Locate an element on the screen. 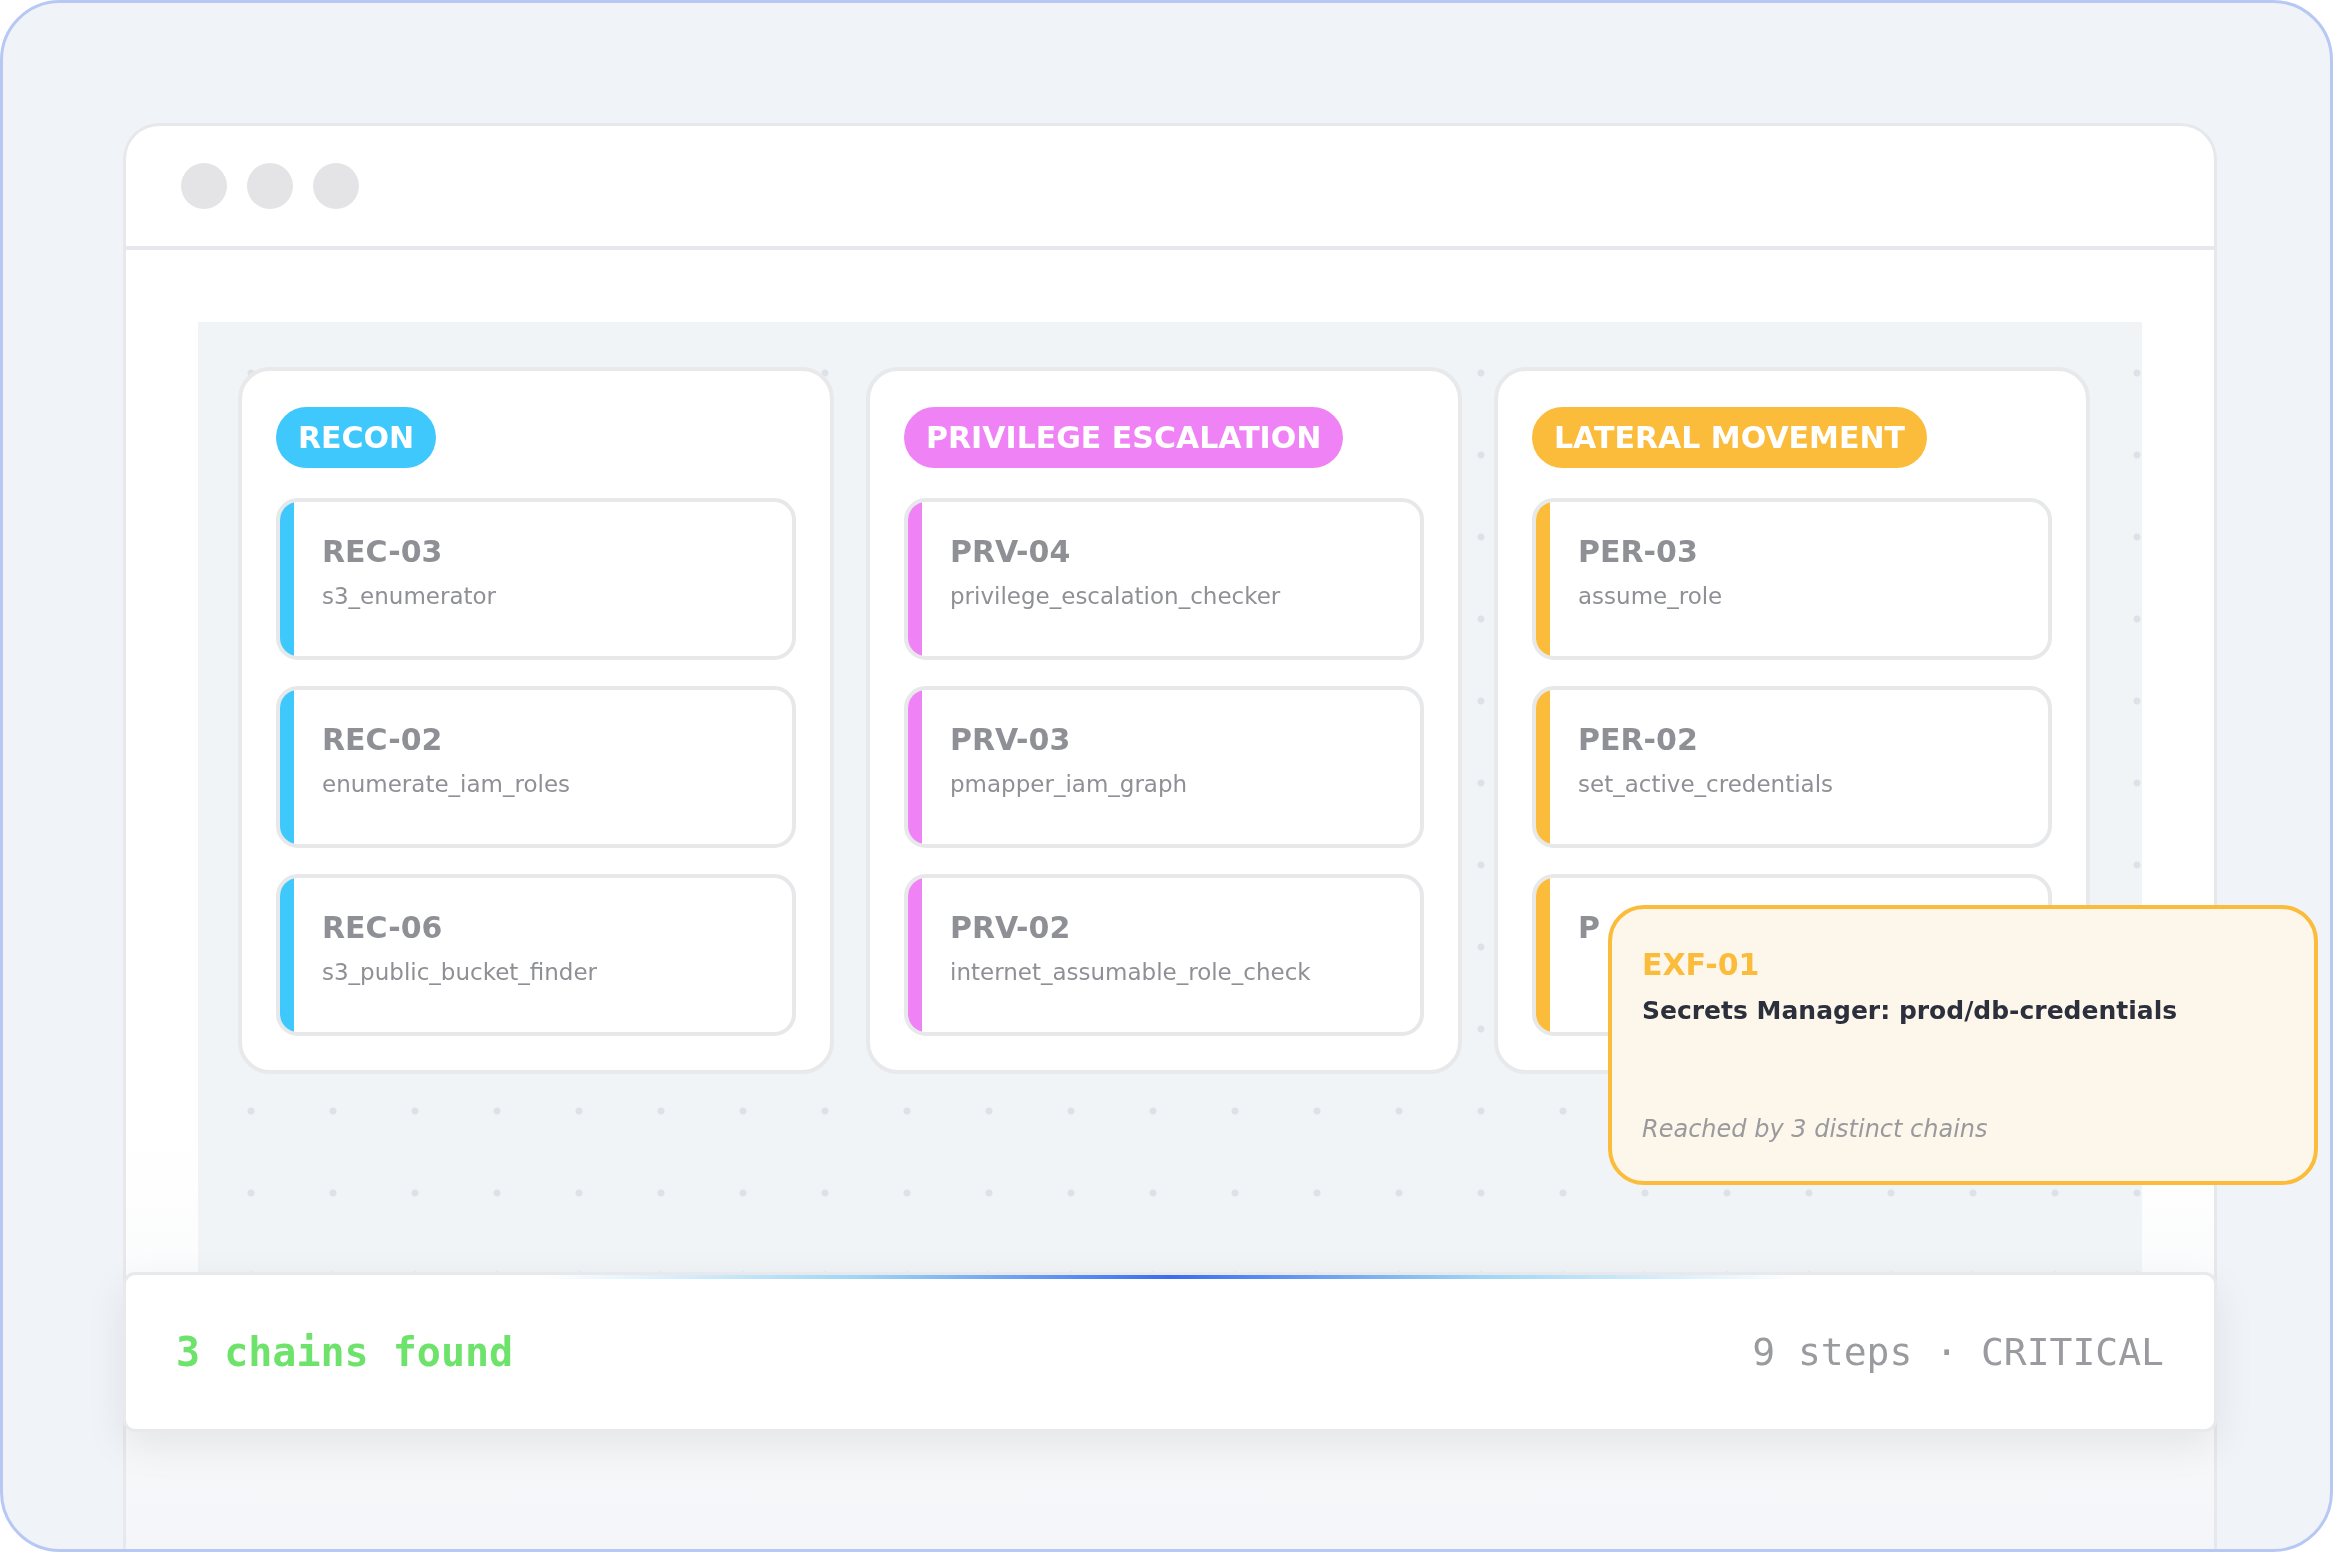  step-id: PRV-03 is located at coordinates (1011, 739).